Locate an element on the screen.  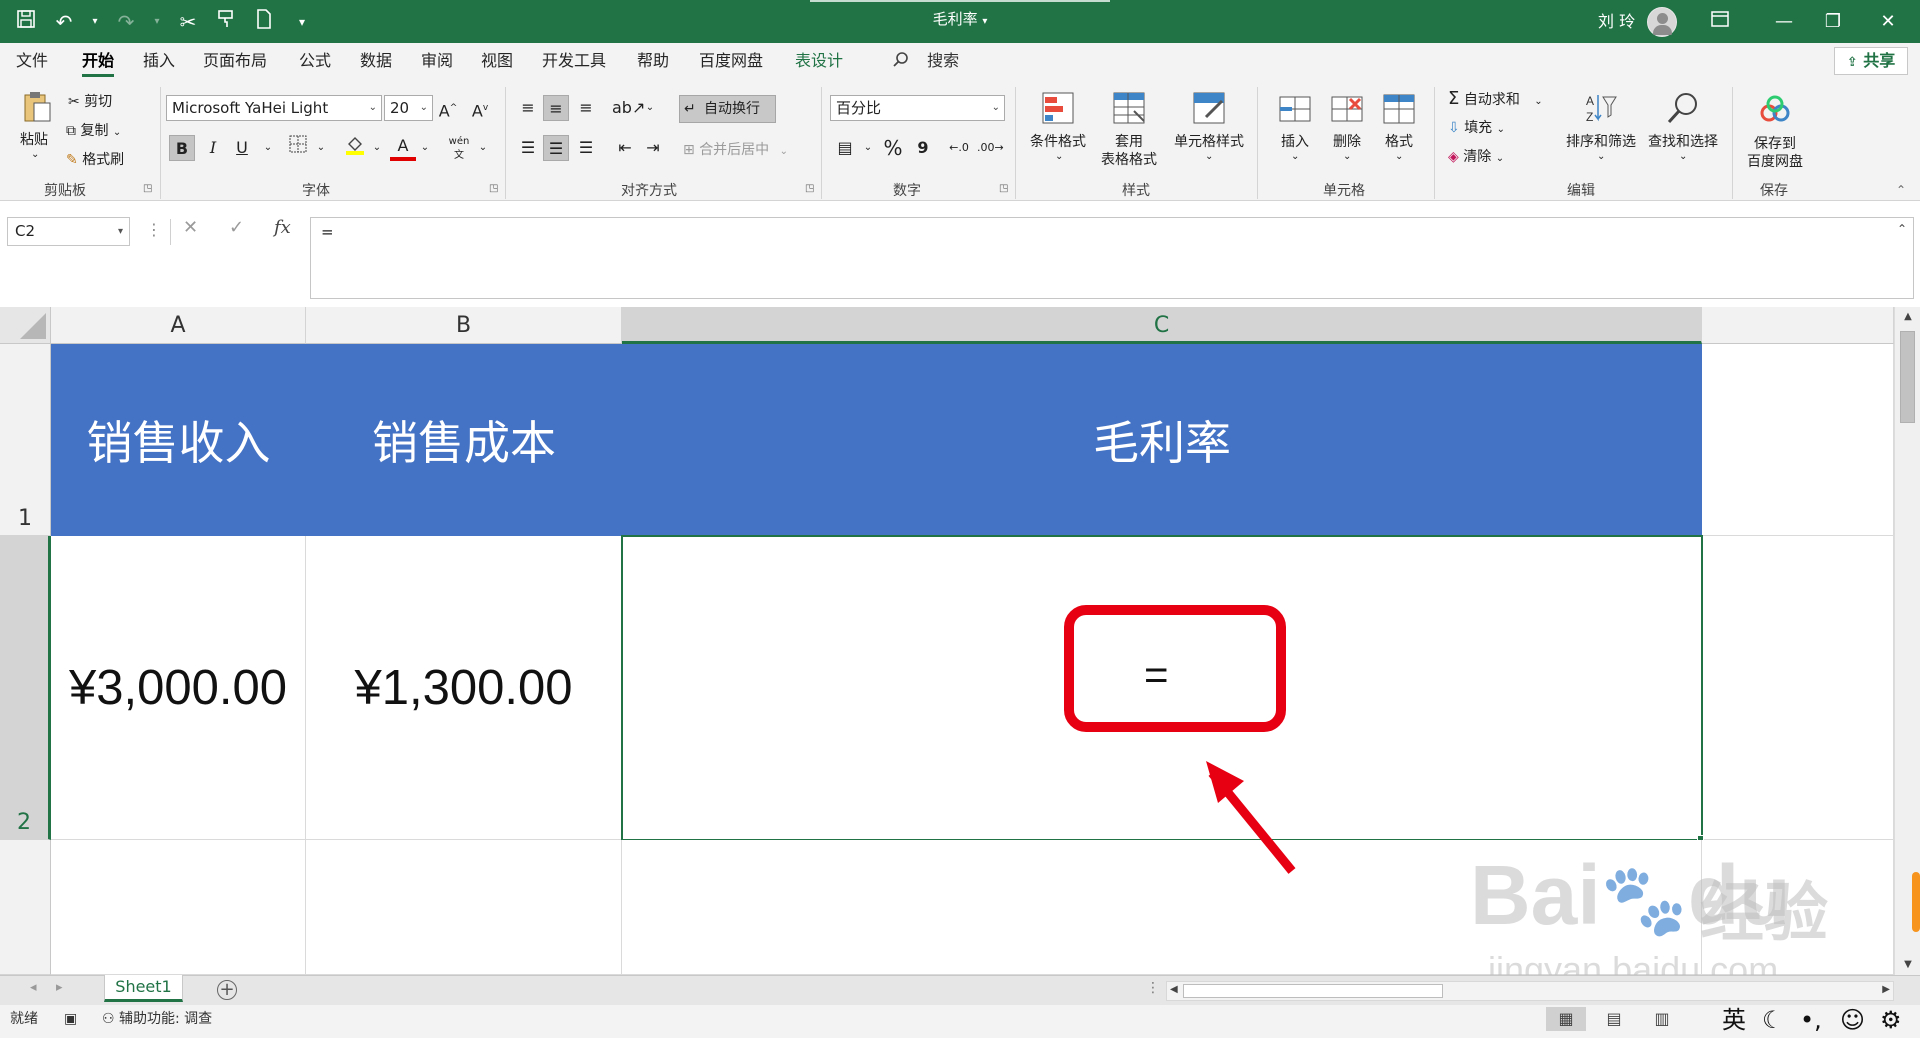
cut-button: ✂ 剪切 is located at coordinates (90, 101).